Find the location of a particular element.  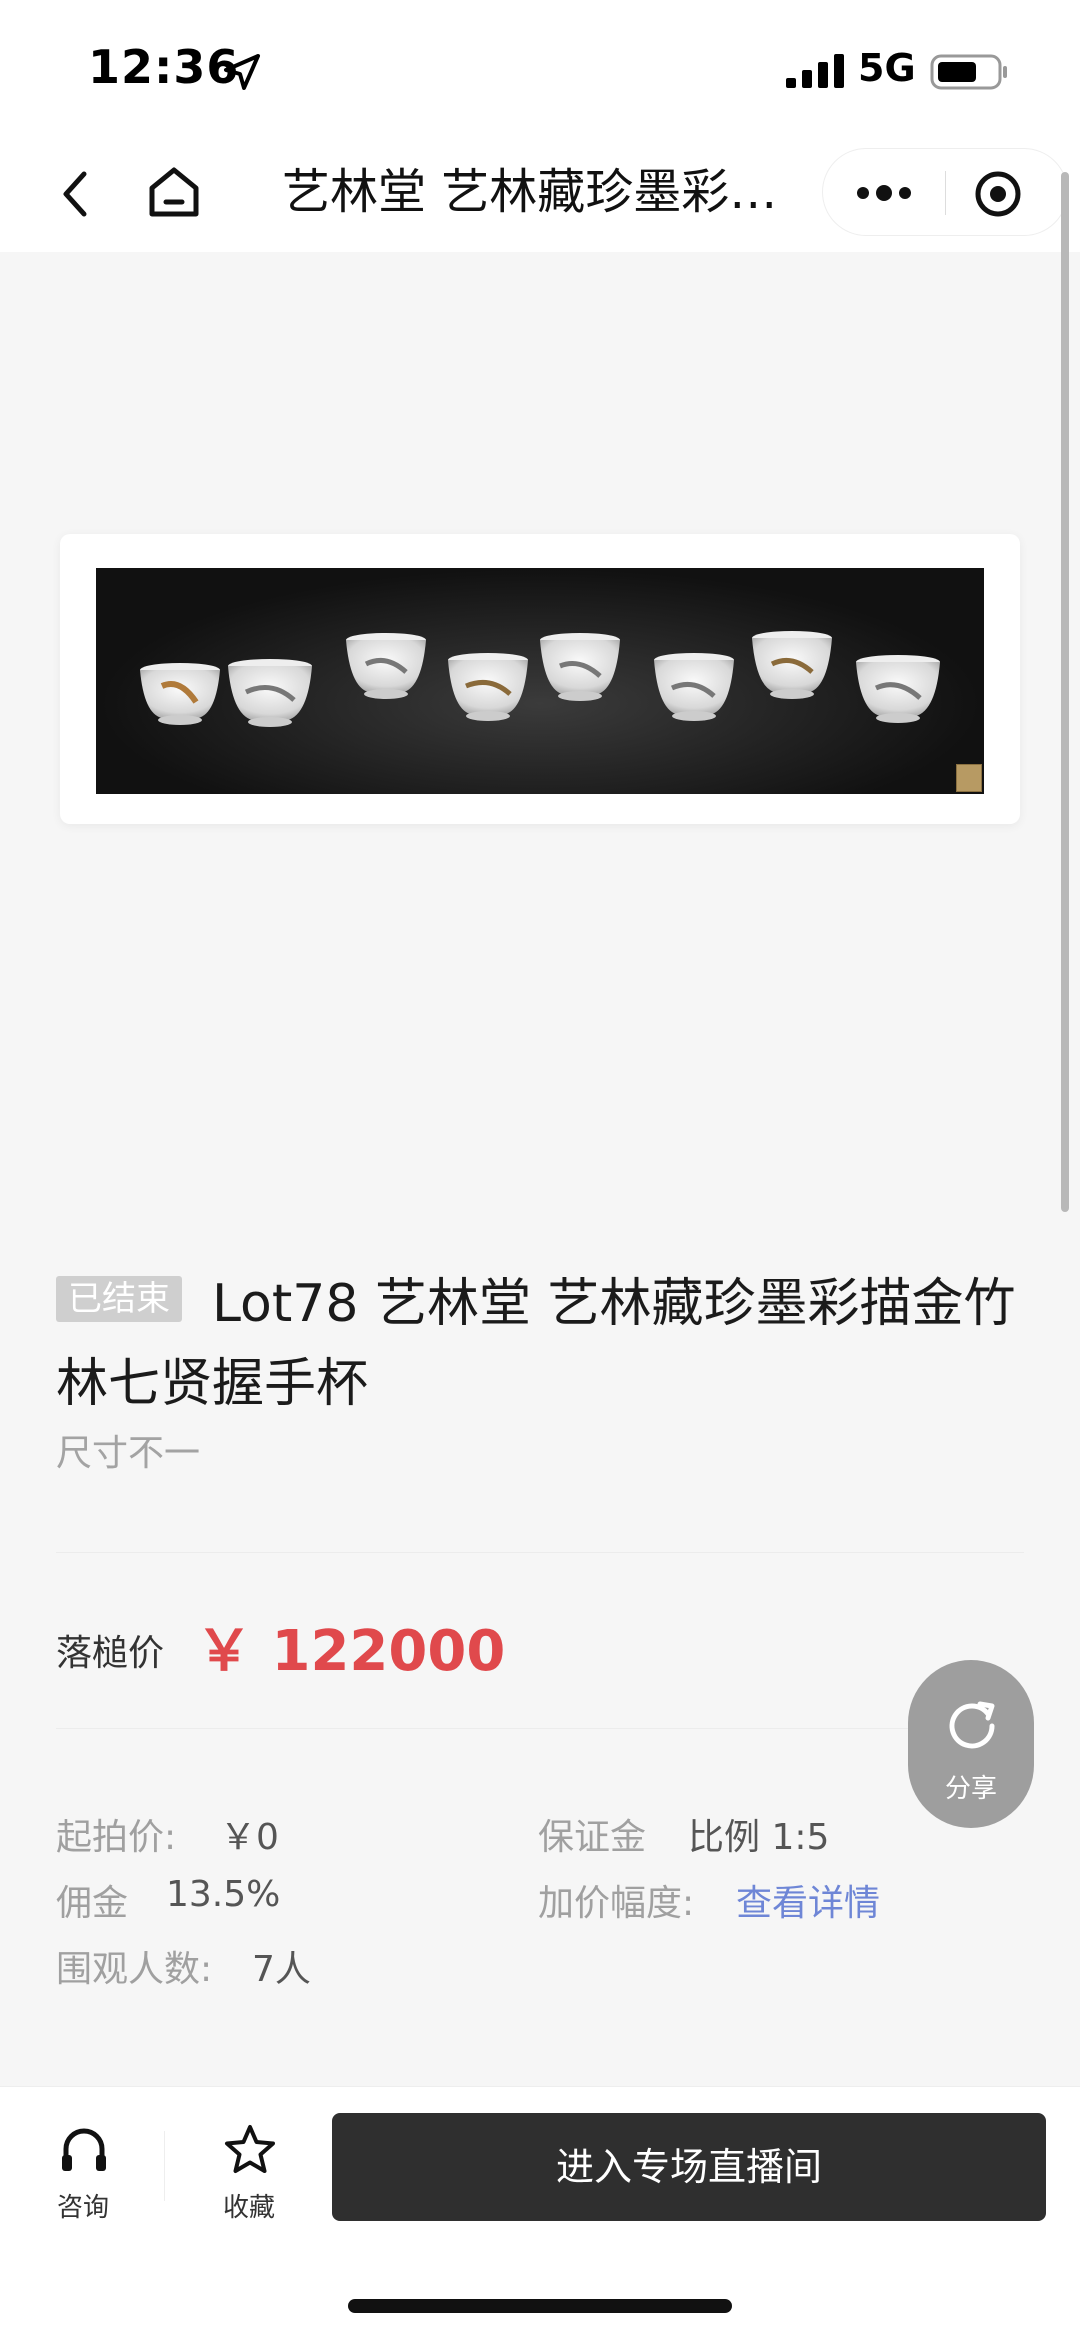

start-price-value: ￥0 is located at coordinates (249, 1837).